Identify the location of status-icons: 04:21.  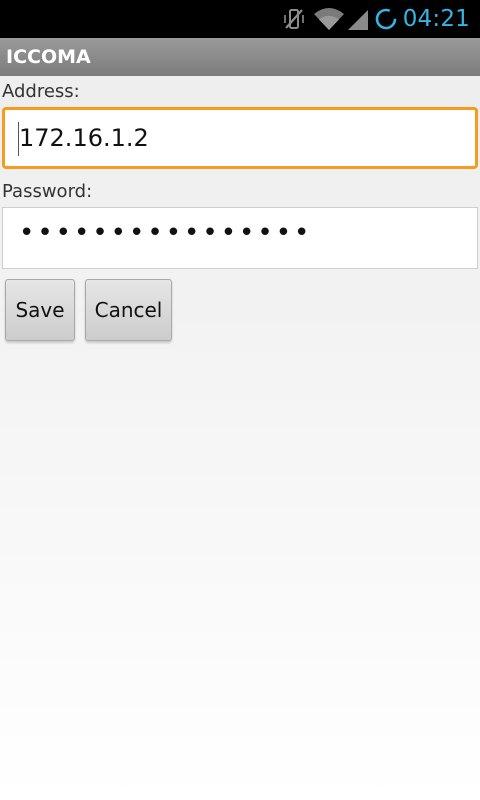
(380, 19).